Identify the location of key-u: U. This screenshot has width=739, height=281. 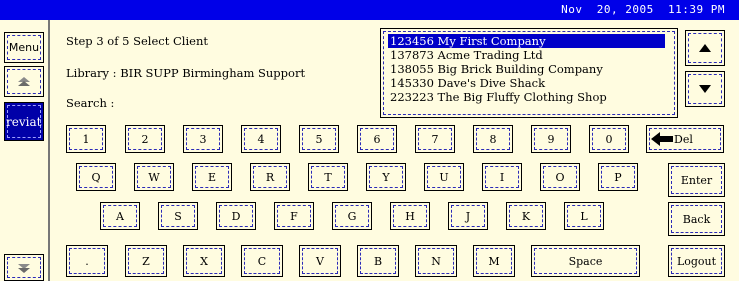
(444, 177).